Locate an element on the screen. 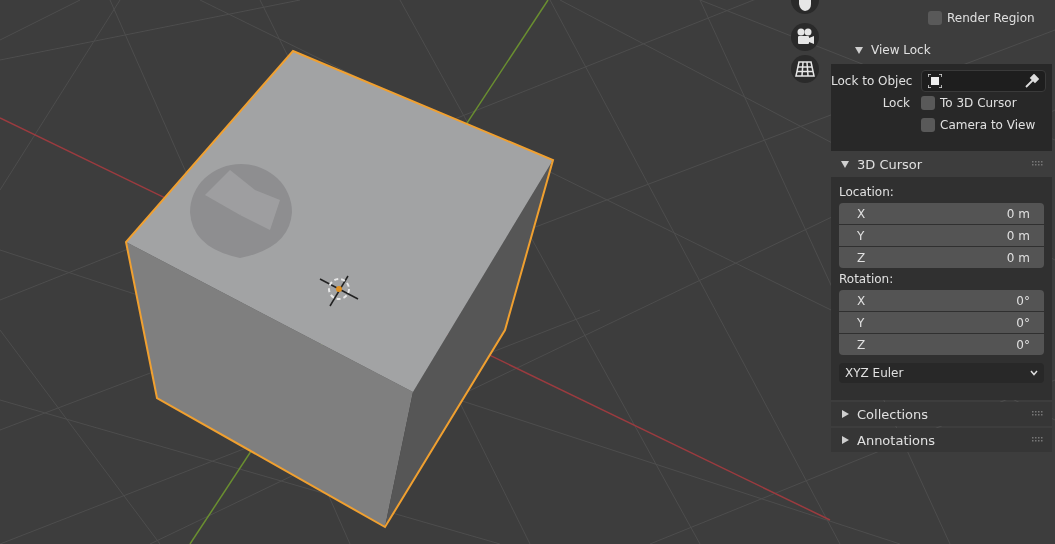  number-field: Z 0° is located at coordinates (941, 344).